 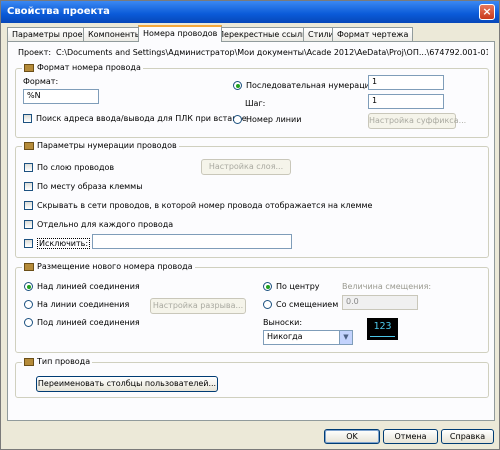 I want to click on offset-value-input: 0.0, so click(x=380, y=302).